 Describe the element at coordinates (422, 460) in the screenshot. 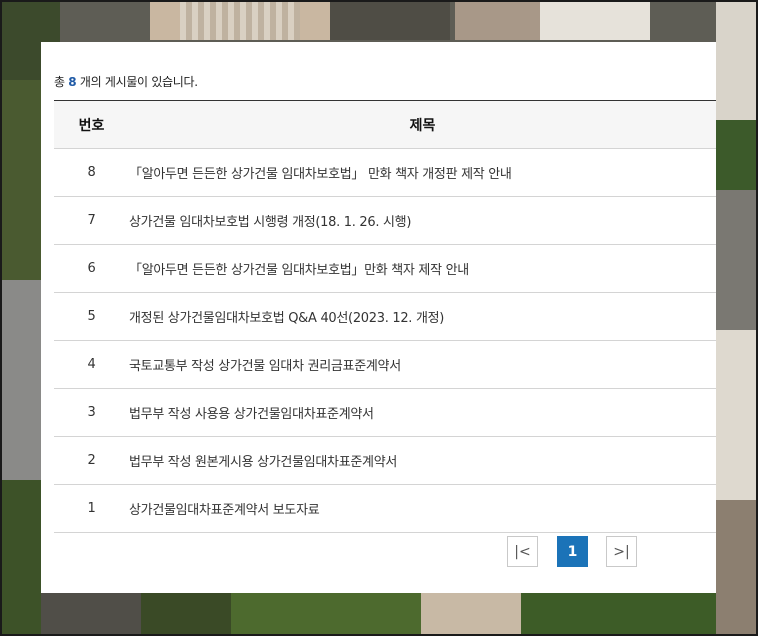

I see `row-title-link: 법무부 작성 원본게시용 상가건물임대차표준계약서` at that location.